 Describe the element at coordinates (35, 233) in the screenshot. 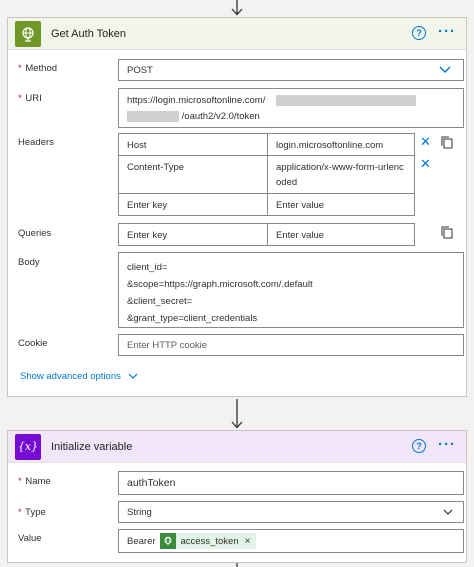

I see `queries-label: Queries` at that location.